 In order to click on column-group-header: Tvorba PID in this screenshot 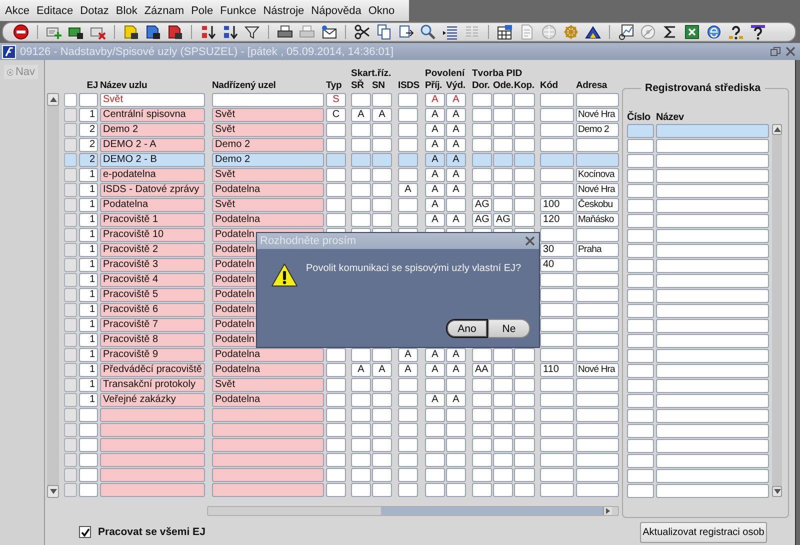, I will do `click(498, 74)`.